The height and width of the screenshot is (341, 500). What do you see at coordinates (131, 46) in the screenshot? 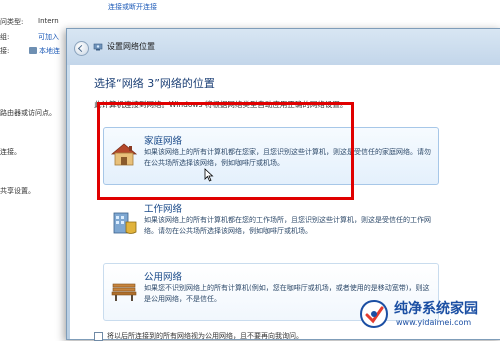
I see `dialog-title: 设置网络位置` at bounding box center [131, 46].